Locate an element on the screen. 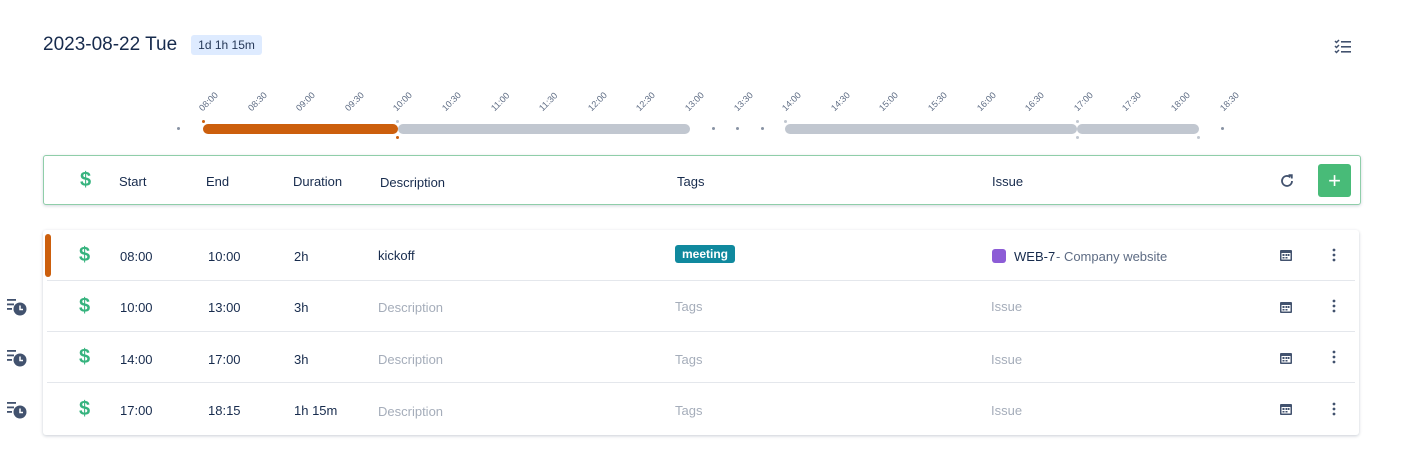  column-start: Start is located at coordinates (133, 181).